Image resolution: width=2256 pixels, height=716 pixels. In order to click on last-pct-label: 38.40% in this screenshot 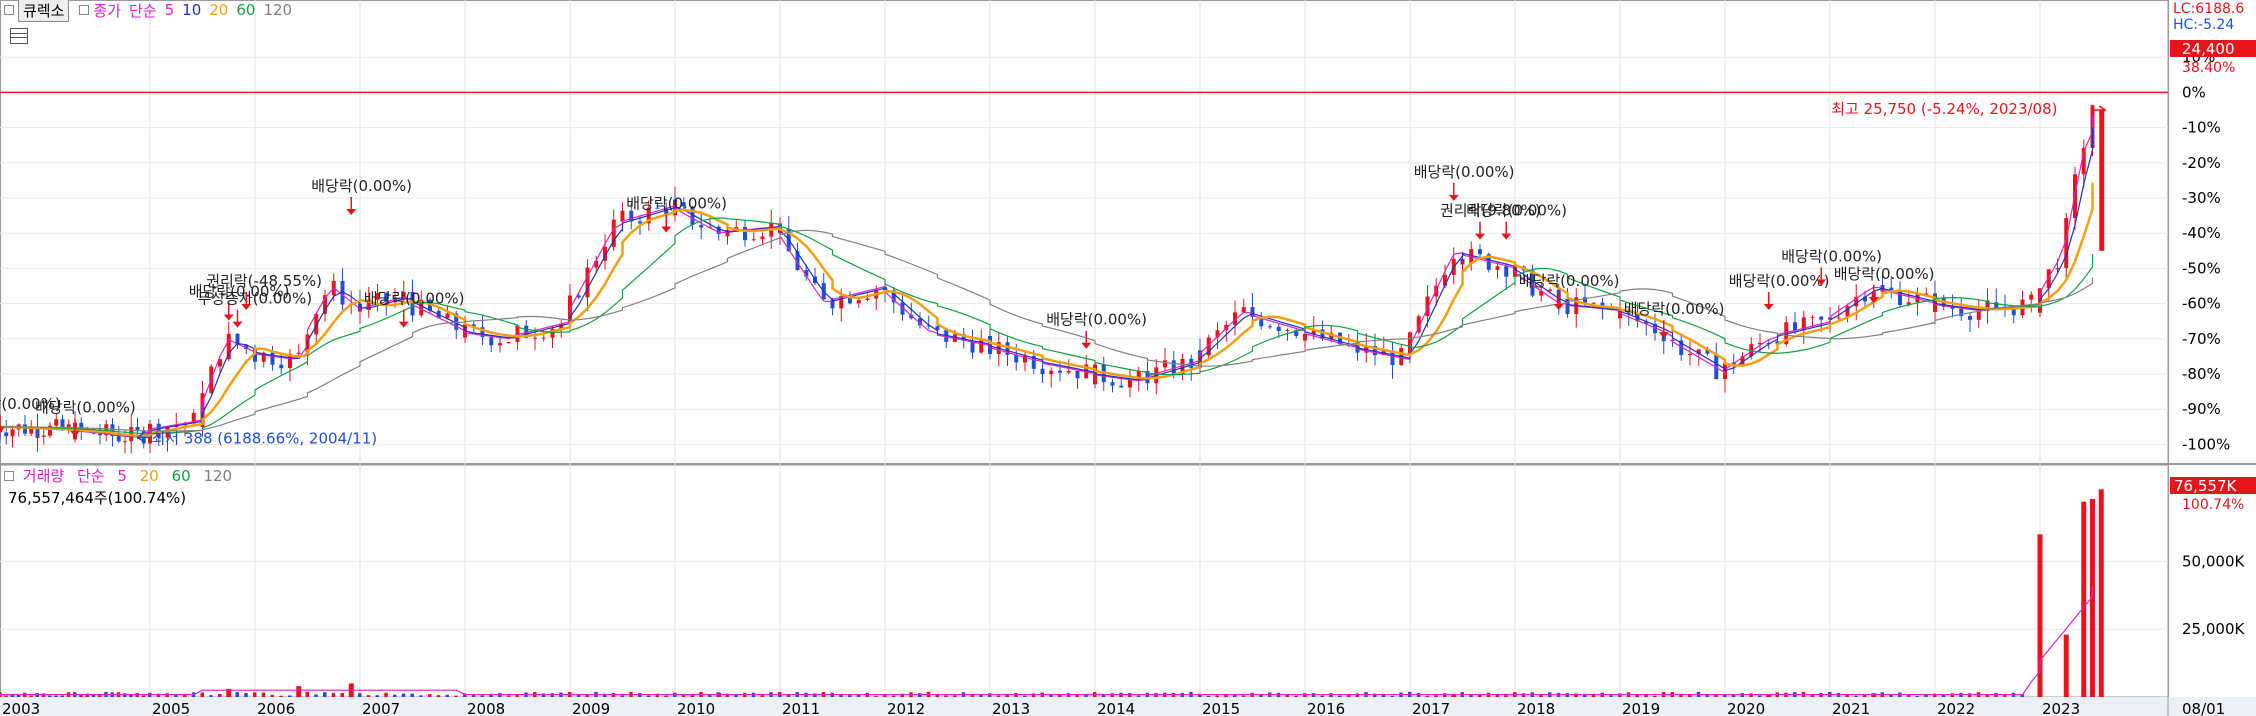, I will do `click(2208, 68)`.